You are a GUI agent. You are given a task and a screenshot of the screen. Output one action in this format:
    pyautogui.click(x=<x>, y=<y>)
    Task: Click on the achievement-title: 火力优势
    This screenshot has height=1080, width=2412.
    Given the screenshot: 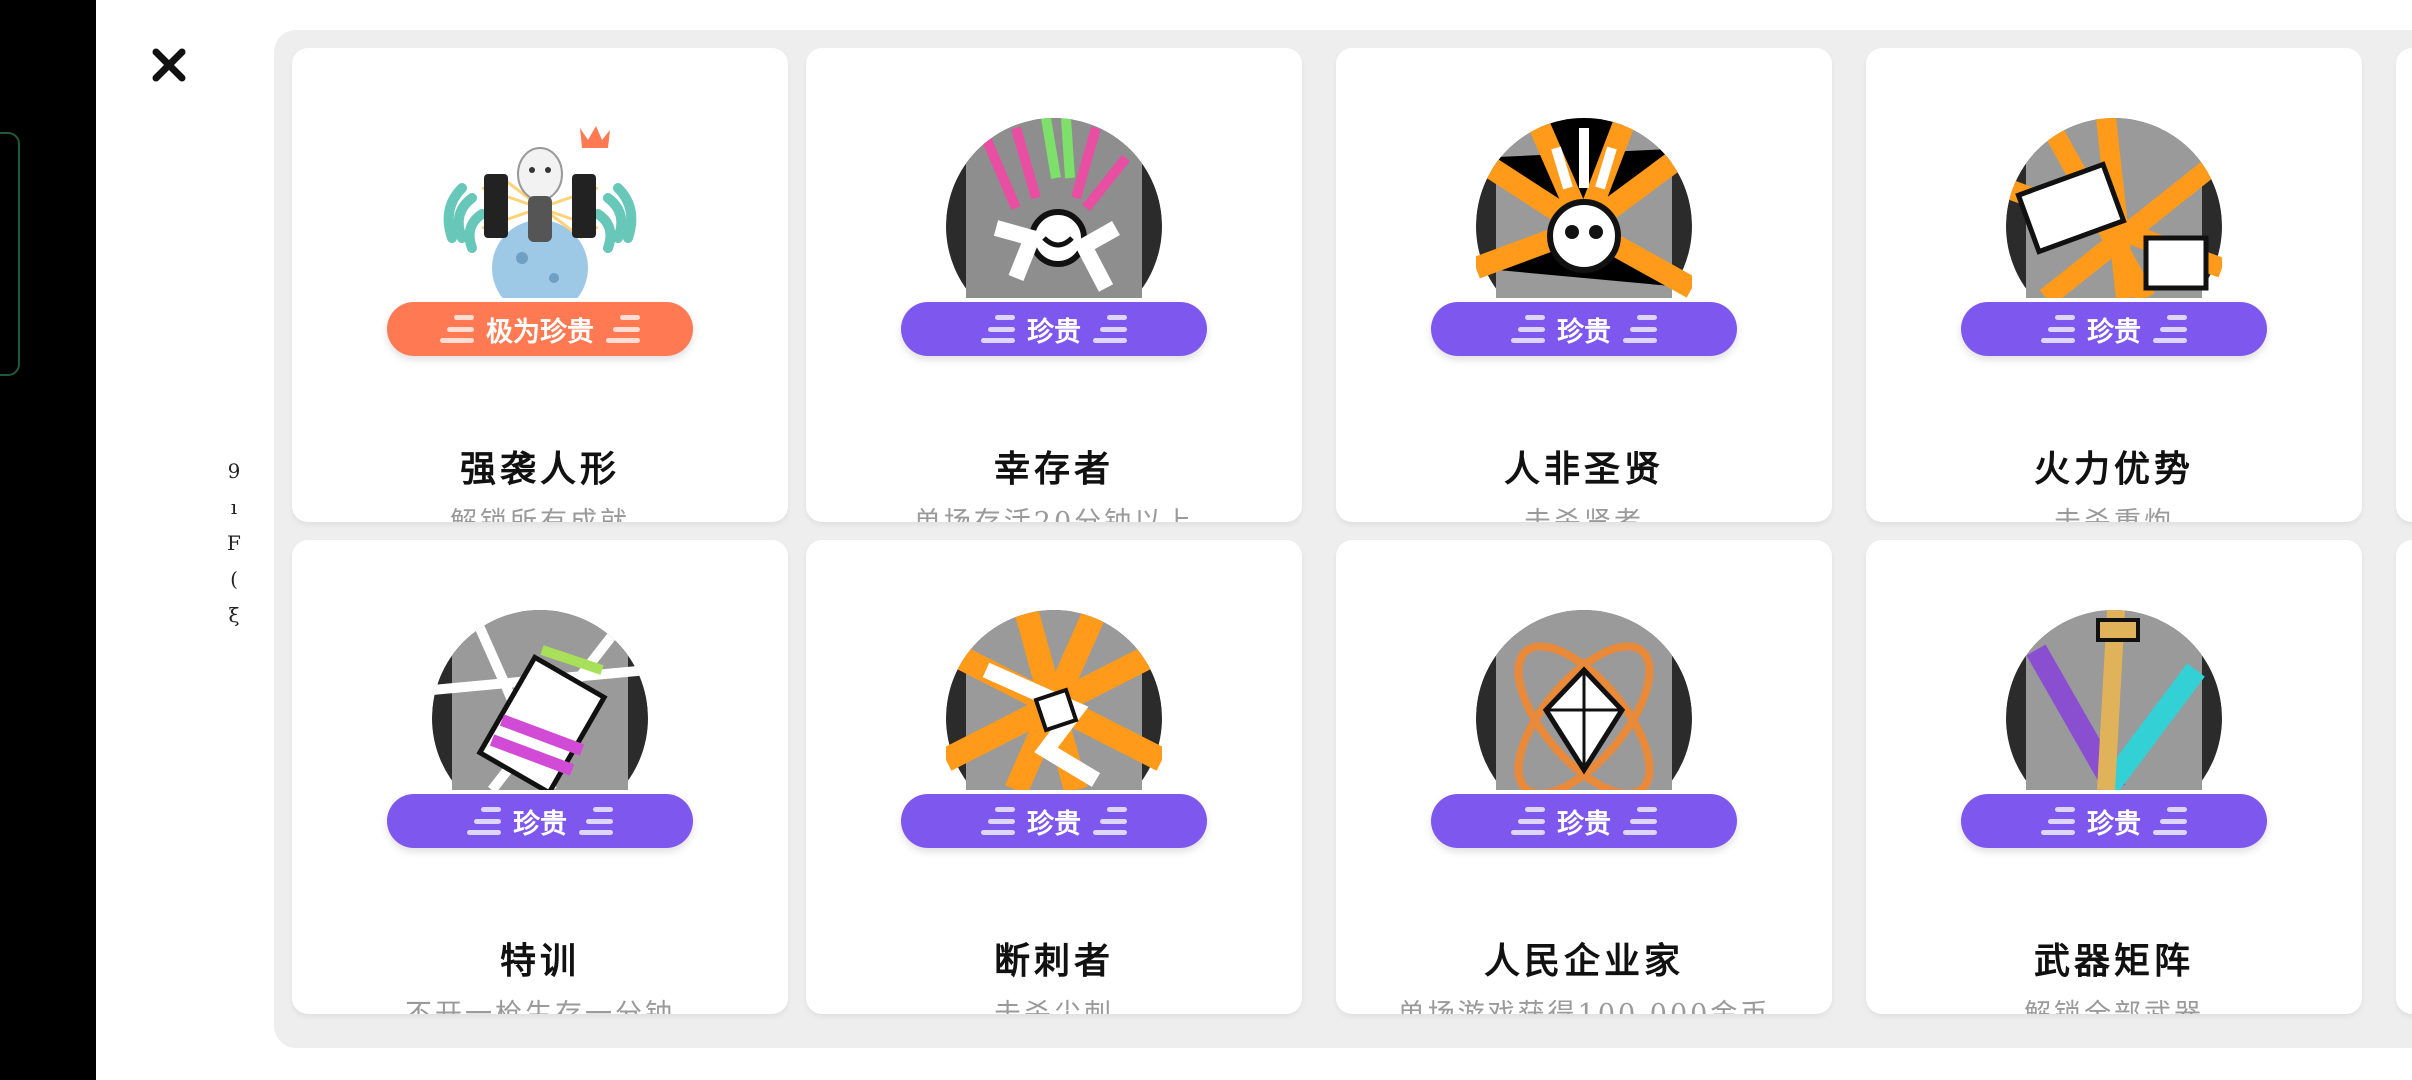 What is the action you would take?
    pyautogui.click(x=2113, y=469)
    